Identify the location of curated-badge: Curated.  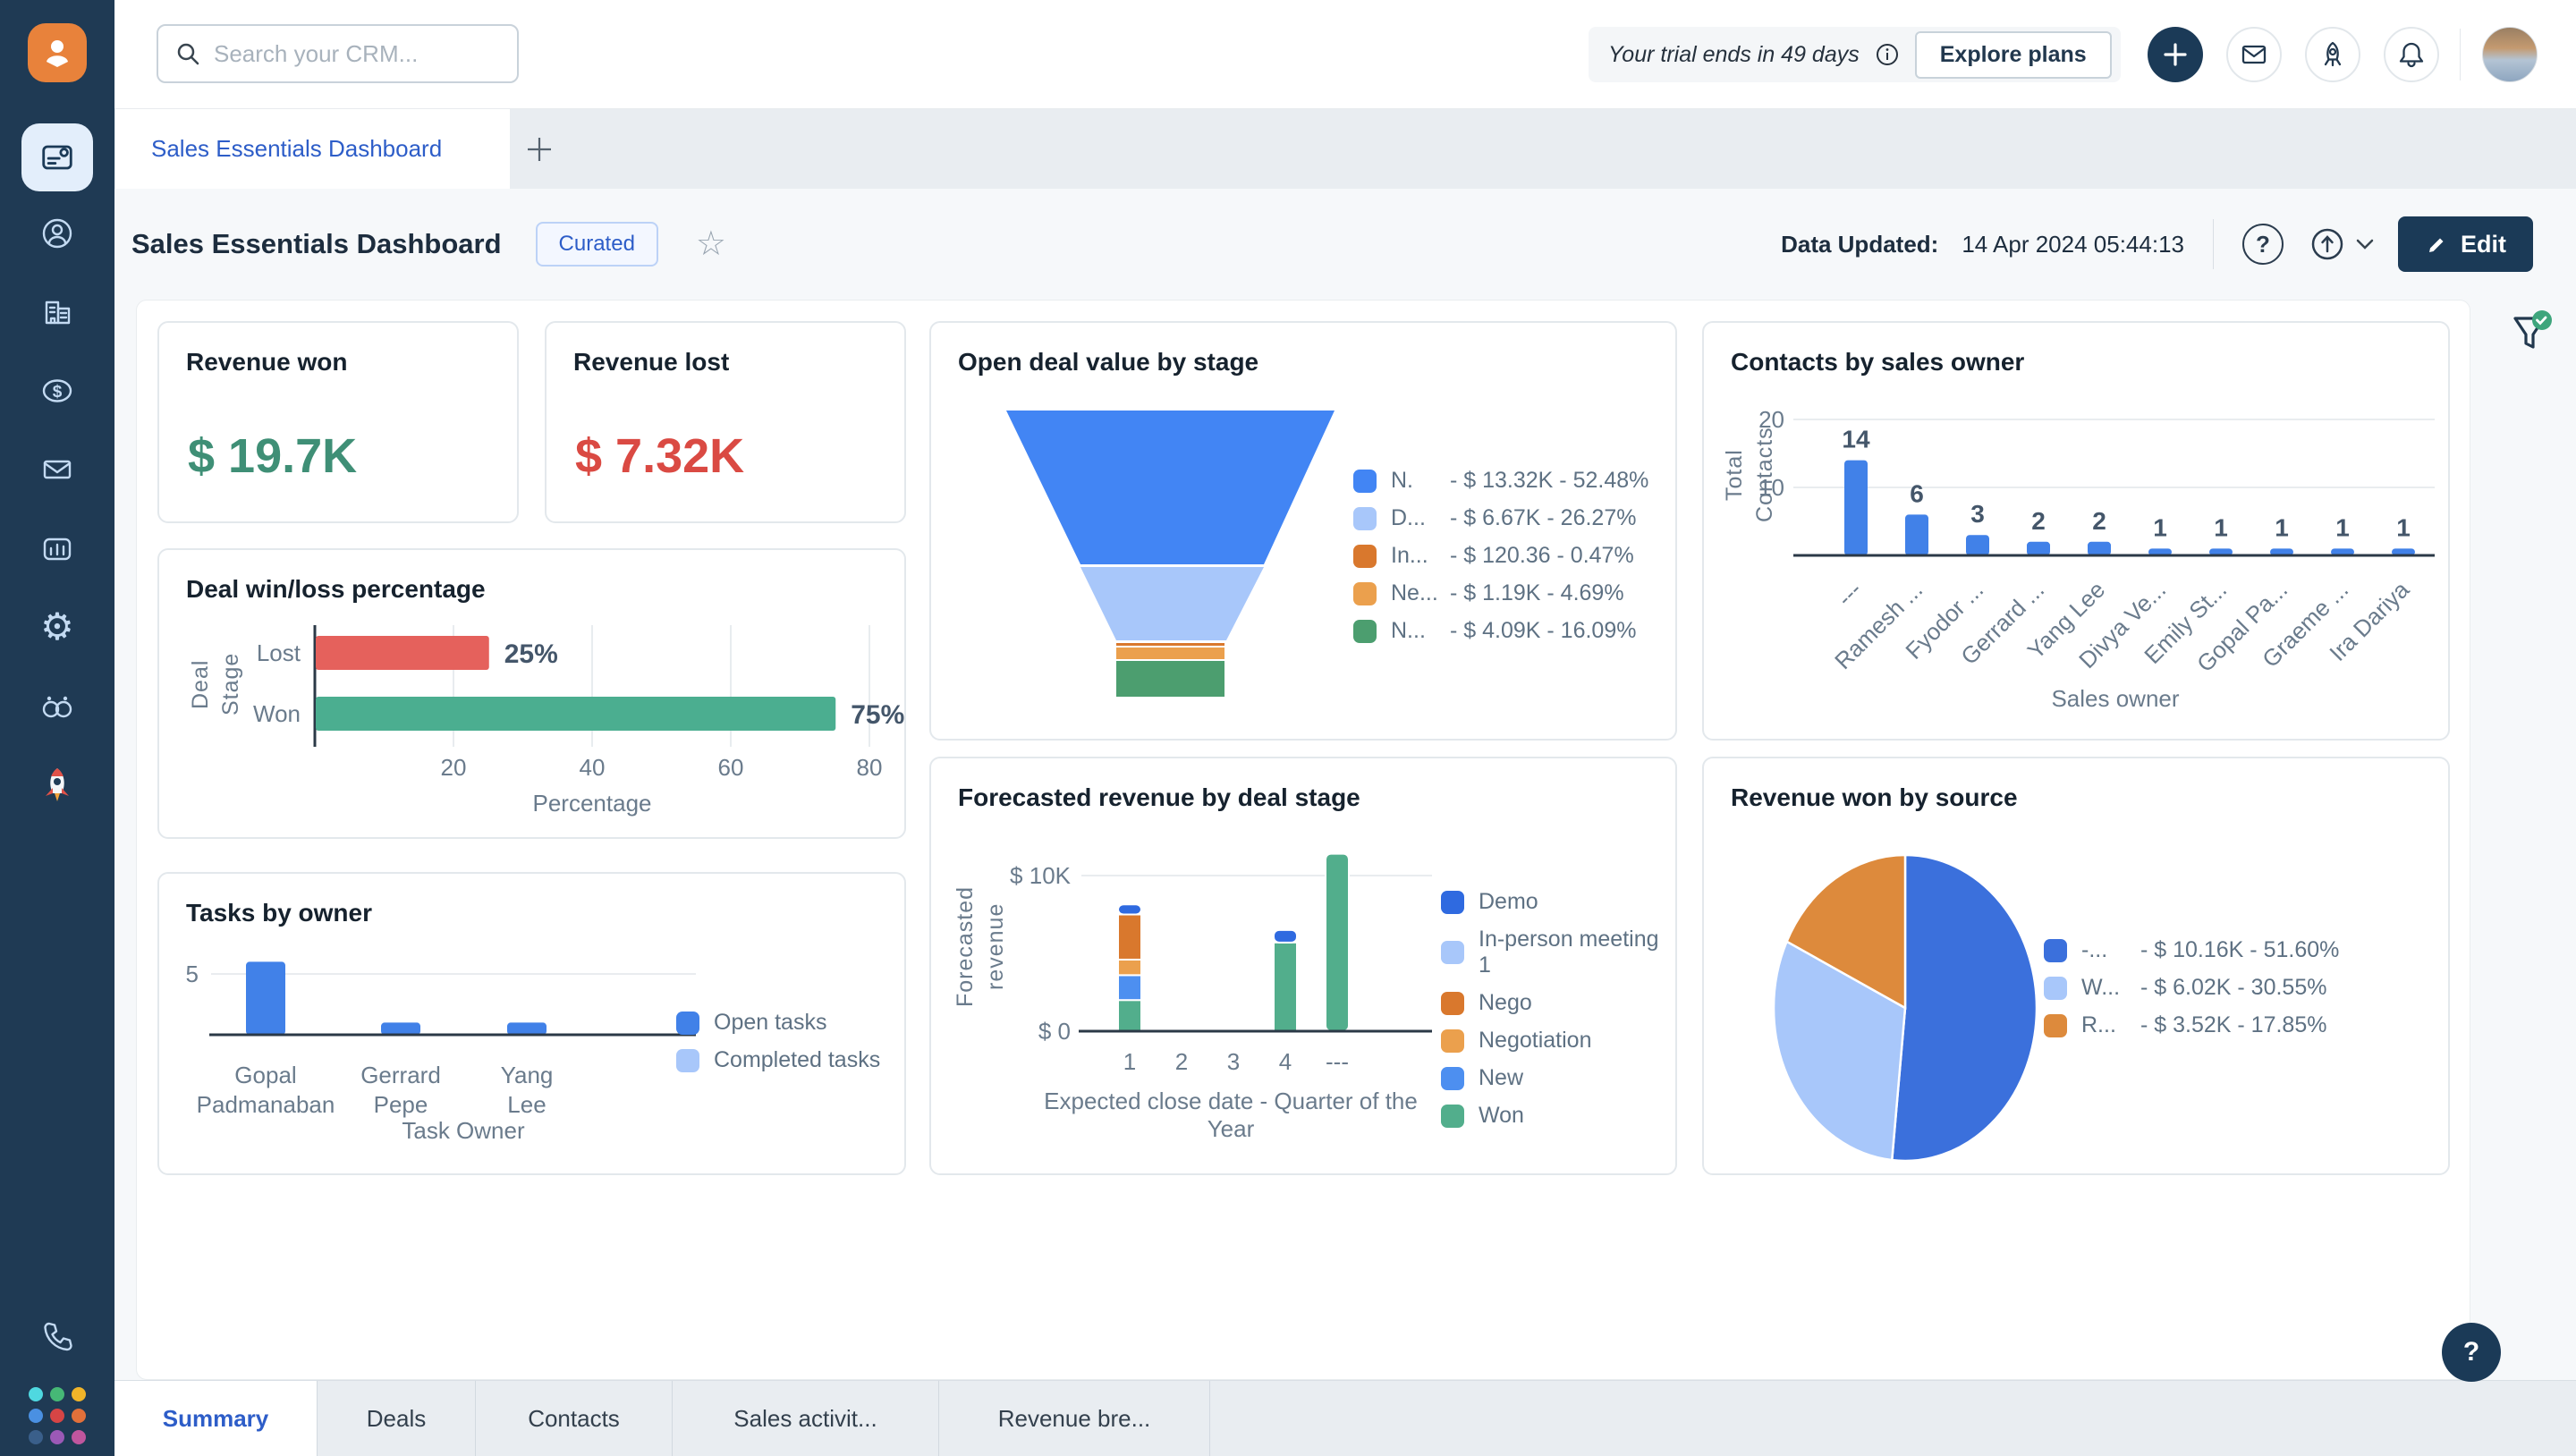
(596, 244).